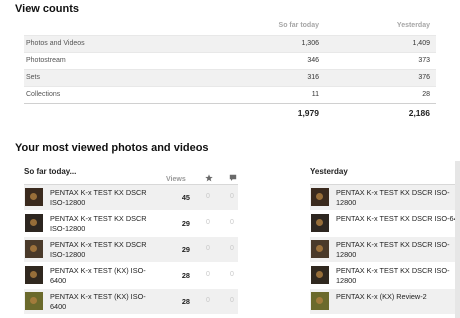 The image size is (460, 318). What do you see at coordinates (424, 60) in the screenshot?
I see `yesterday-value: 373` at bounding box center [424, 60].